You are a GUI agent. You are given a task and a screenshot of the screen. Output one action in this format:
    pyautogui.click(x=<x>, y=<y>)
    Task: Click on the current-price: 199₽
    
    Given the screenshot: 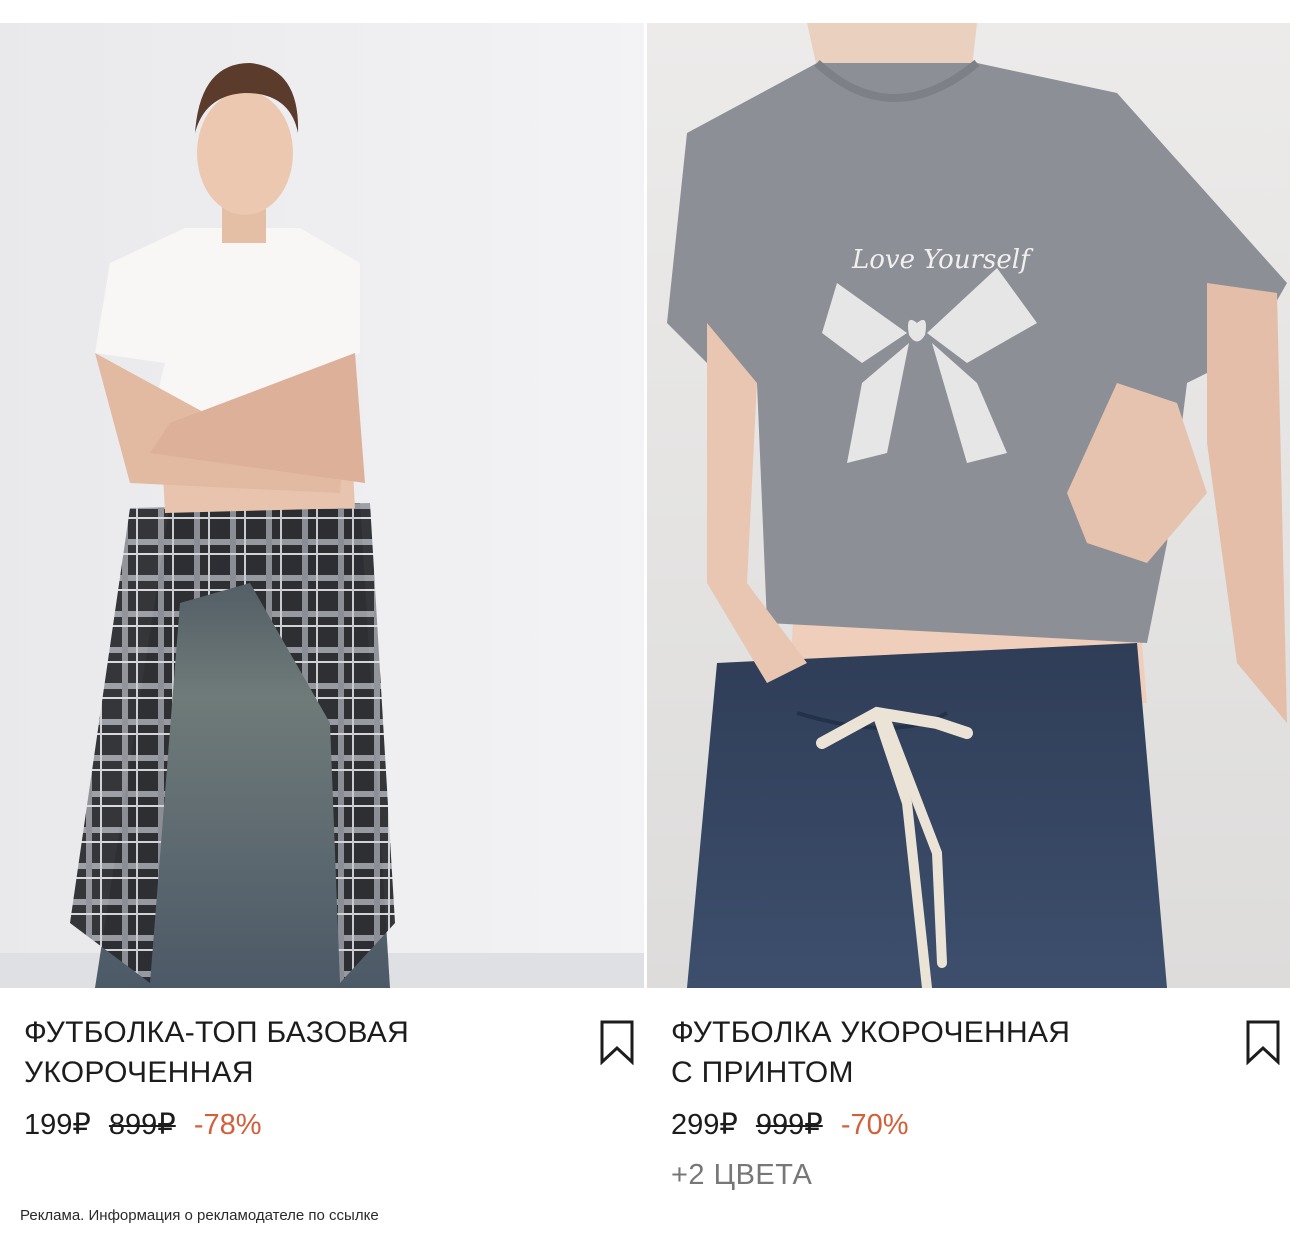 What is the action you would take?
    pyautogui.click(x=57, y=1125)
    